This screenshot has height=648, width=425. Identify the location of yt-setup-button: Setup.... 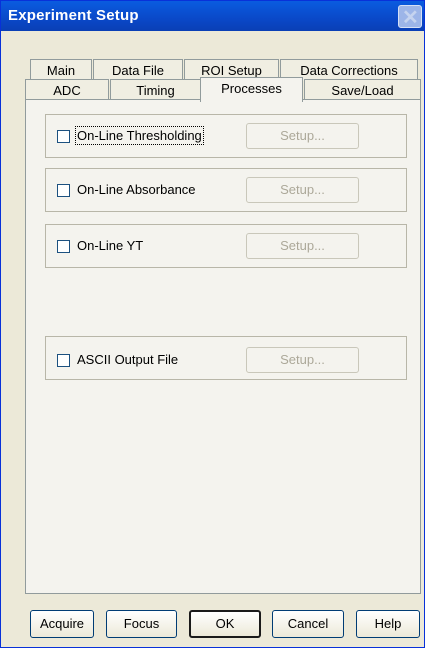
(302, 246).